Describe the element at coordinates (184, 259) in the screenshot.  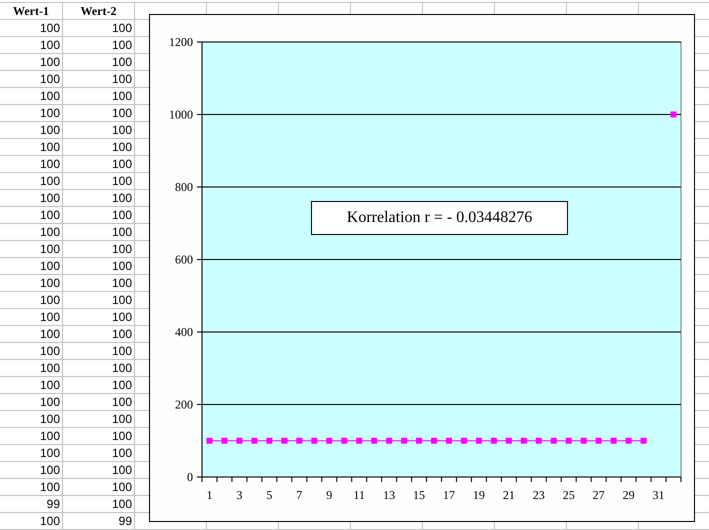
I see `y-tick-label: 600` at that location.